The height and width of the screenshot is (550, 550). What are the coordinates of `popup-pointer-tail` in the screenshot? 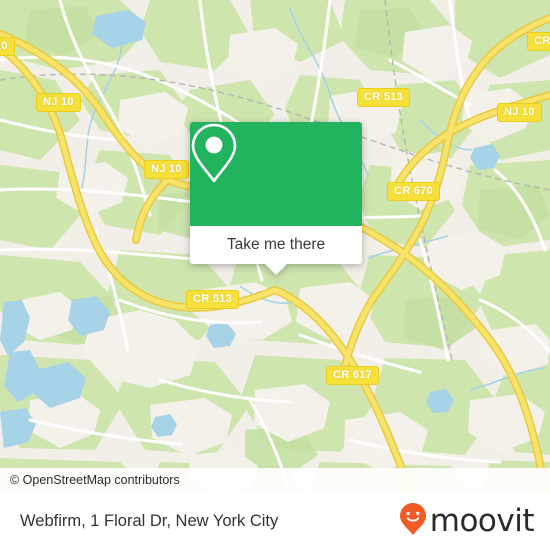 It's located at (276, 269).